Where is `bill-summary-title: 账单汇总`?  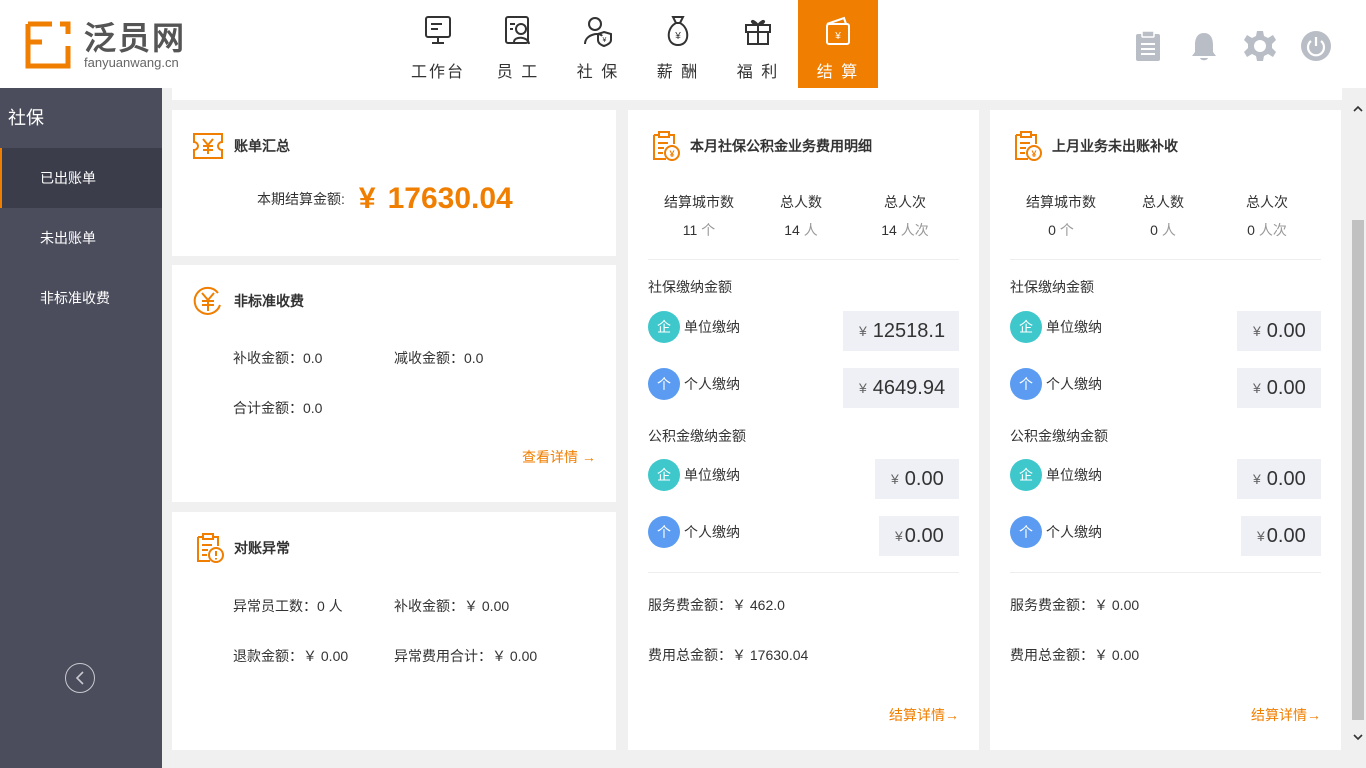 bill-summary-title: 账单汇总 is located at coordinates (262, 146).